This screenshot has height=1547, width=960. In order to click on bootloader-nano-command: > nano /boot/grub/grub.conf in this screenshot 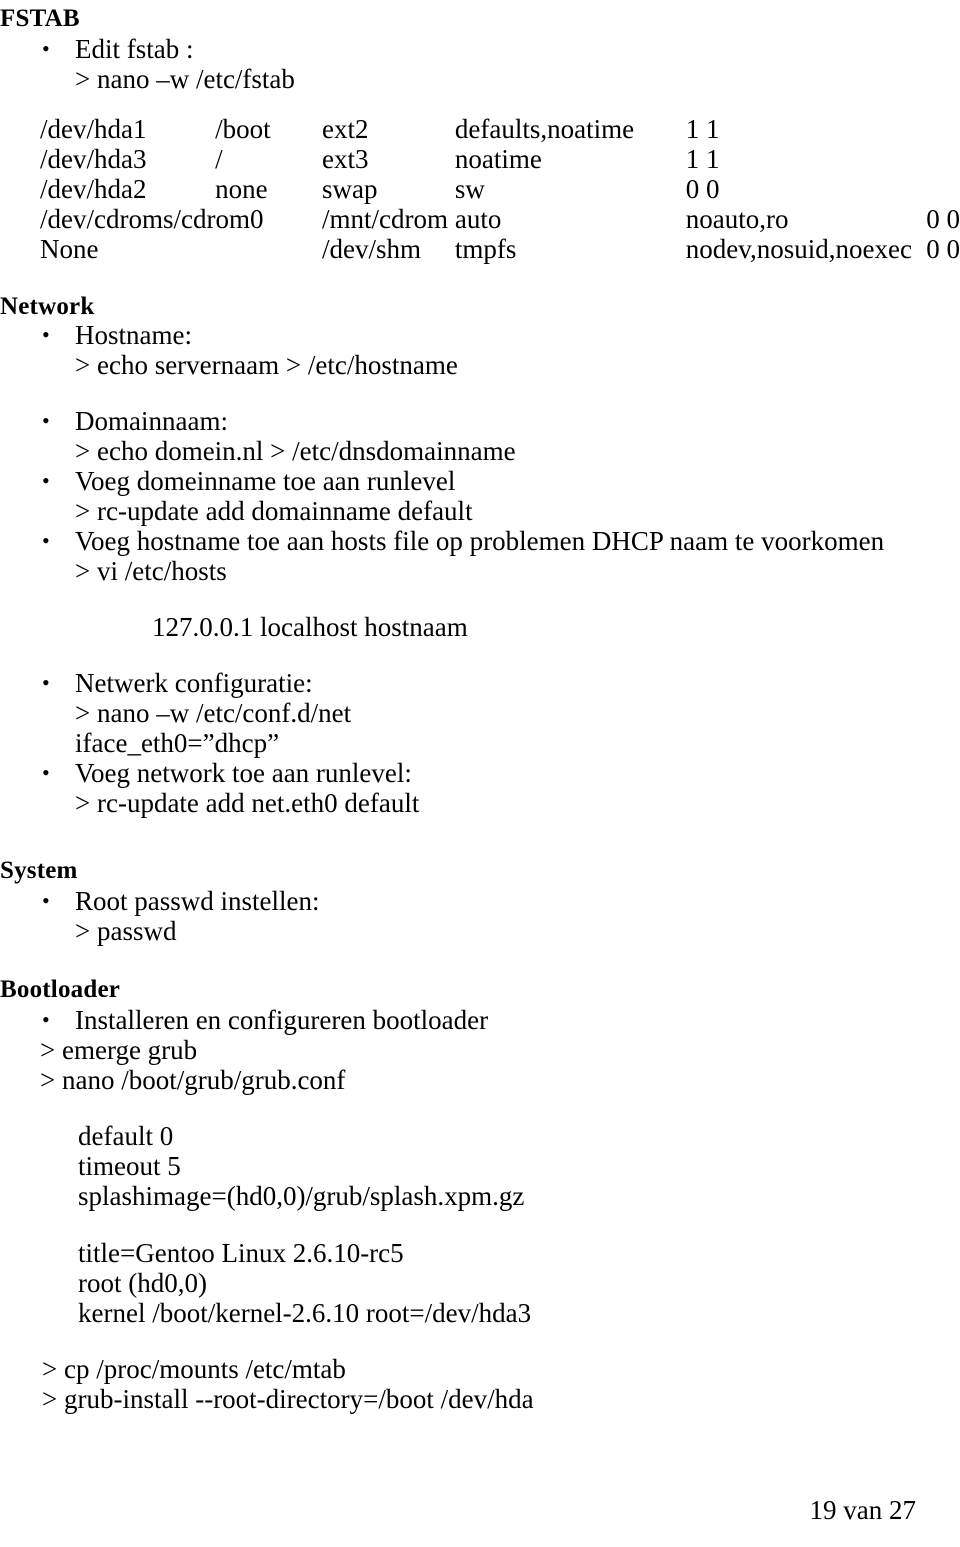, I will do `click(193, 1080)`.